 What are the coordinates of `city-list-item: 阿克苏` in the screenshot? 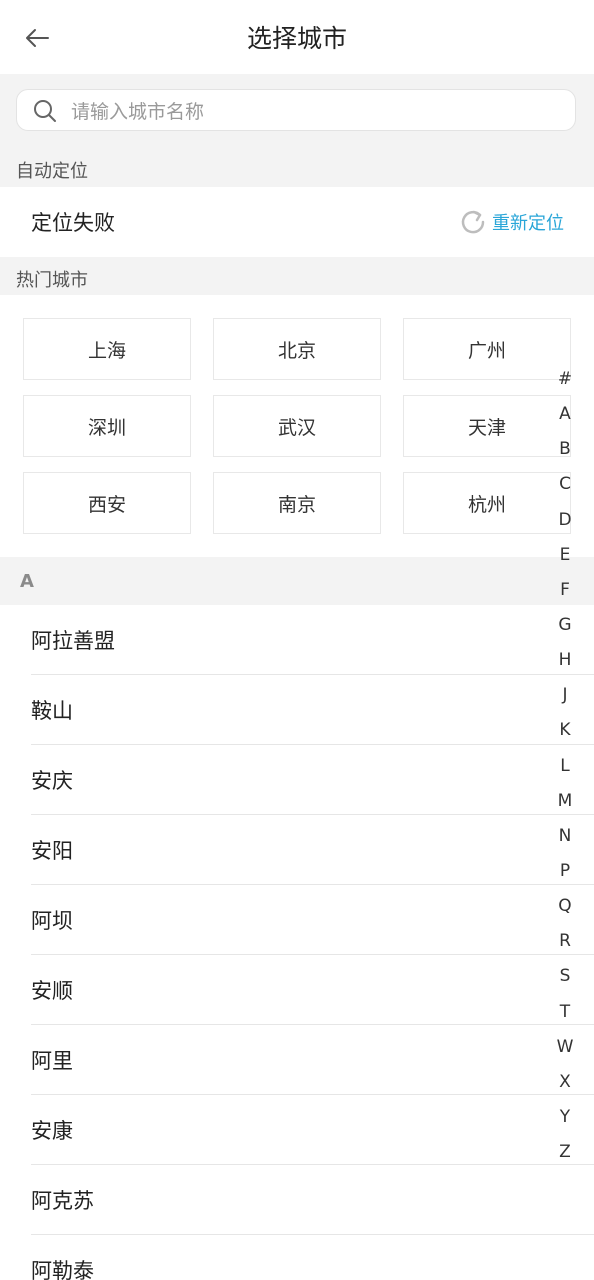 It's located at (297, 1200).